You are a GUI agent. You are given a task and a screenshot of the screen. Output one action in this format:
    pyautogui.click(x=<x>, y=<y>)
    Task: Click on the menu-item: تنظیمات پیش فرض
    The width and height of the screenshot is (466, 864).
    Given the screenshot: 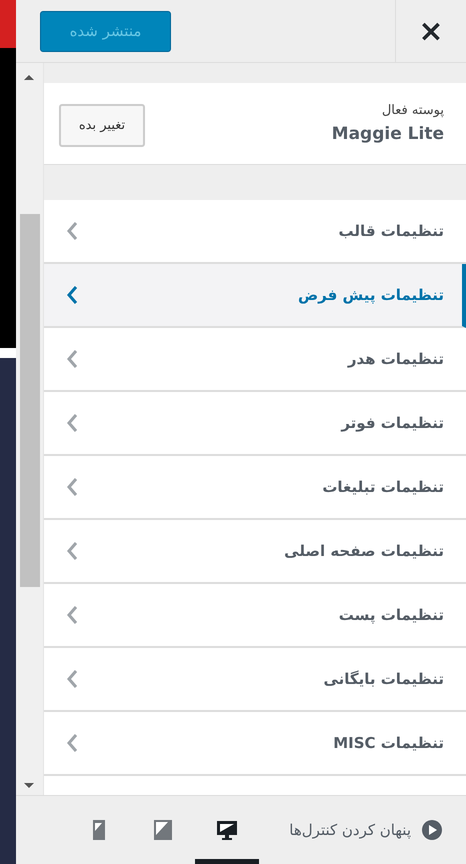 What is the action you would take?
    pyautogui.click(x=255, y=296)
    